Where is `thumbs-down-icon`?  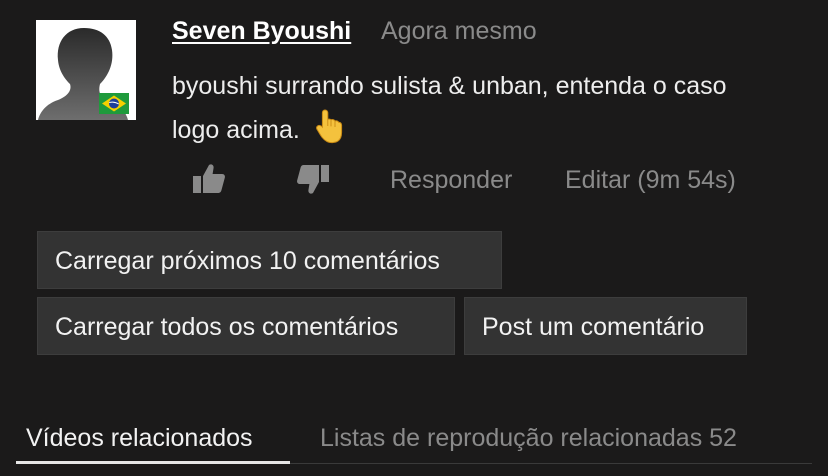
thumbs-down-icon is located at coordinates (313, 179).